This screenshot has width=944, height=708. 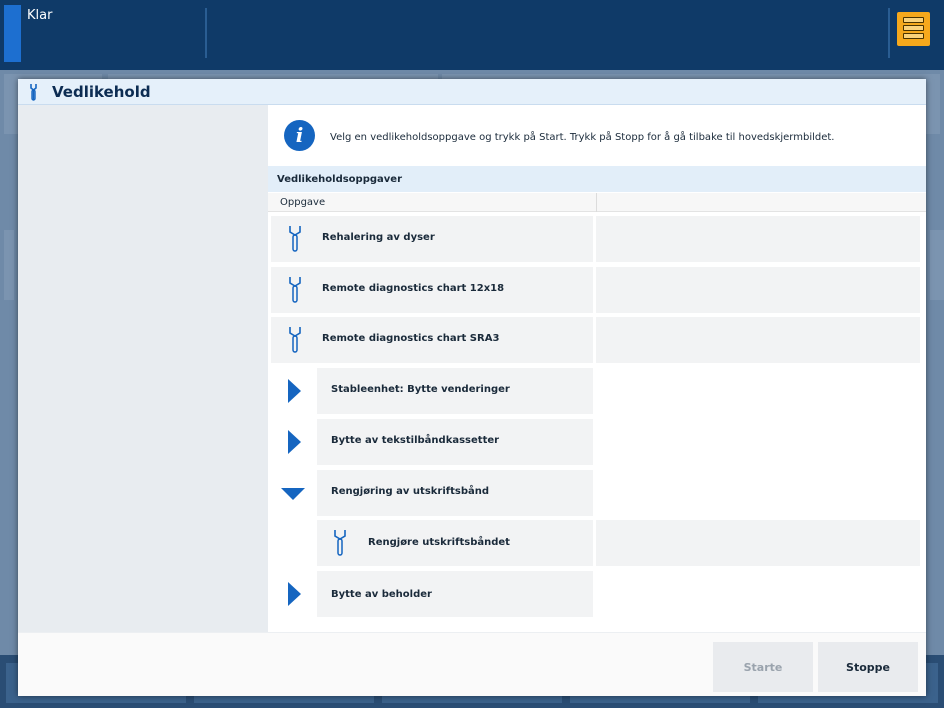 What do you see at coordinates (597, 493) in the screenshot?
I see `task-group-row: Rengjøring av utskriftsbånd` at bounding box center [597, 493].